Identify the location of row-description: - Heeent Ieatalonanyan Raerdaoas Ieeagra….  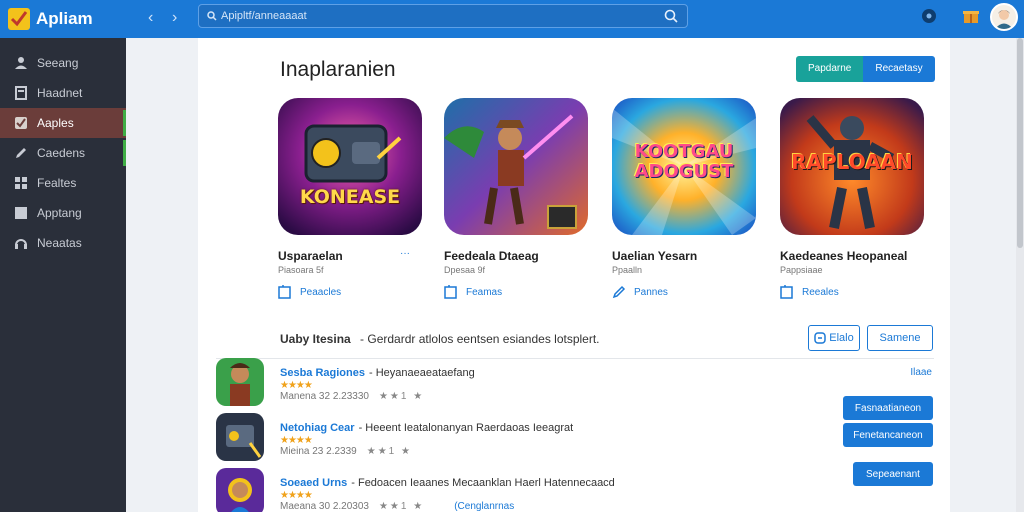
(466, 428).